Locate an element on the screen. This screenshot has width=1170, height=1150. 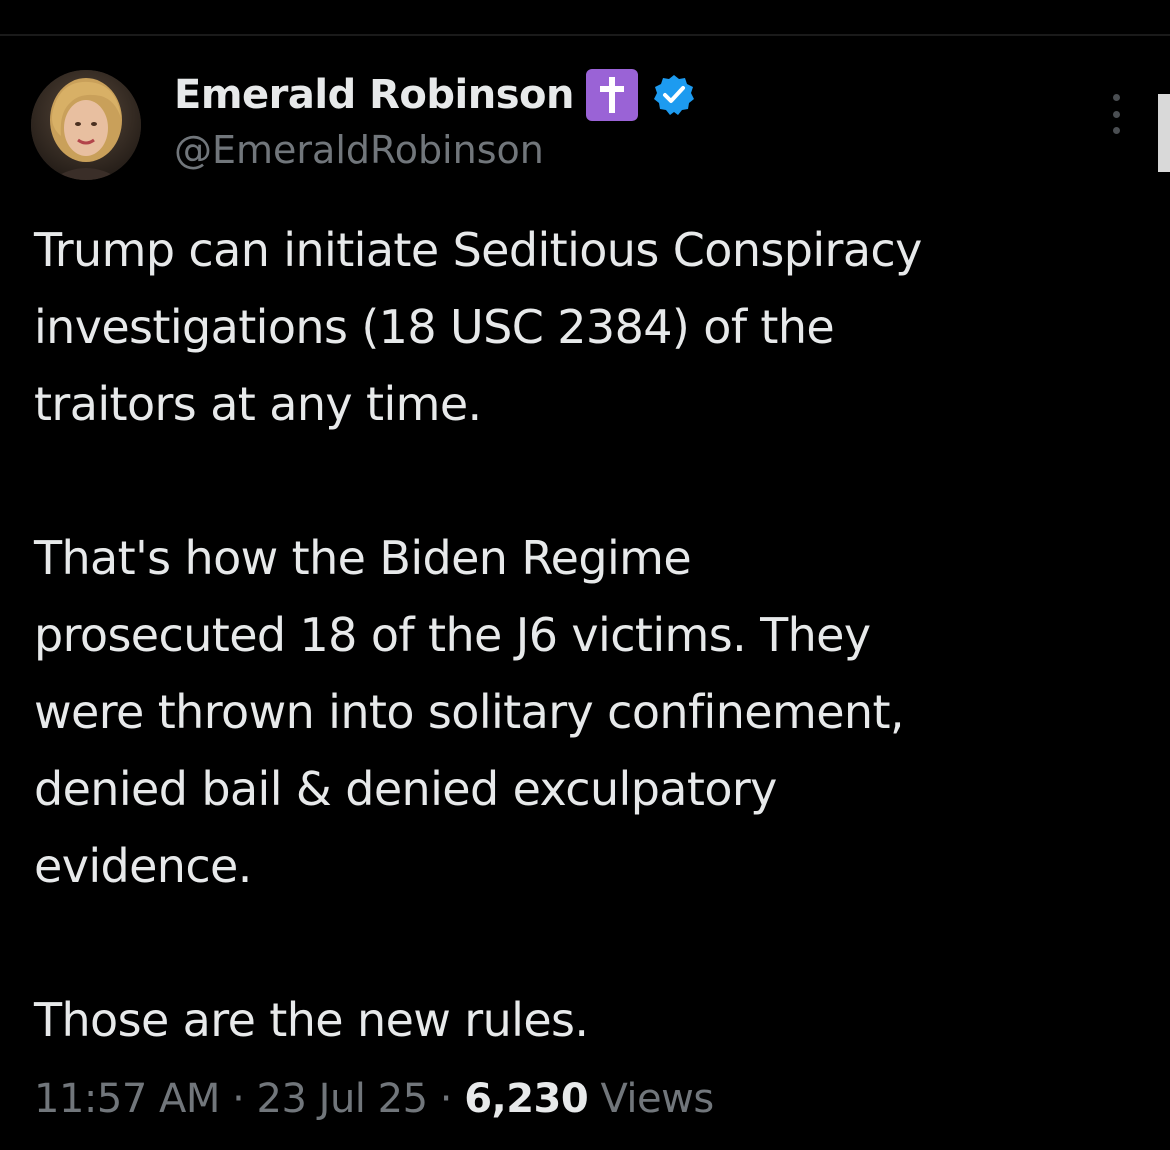
text-line: were thrown into solitary confinement, is located at coordinates (469, 712).